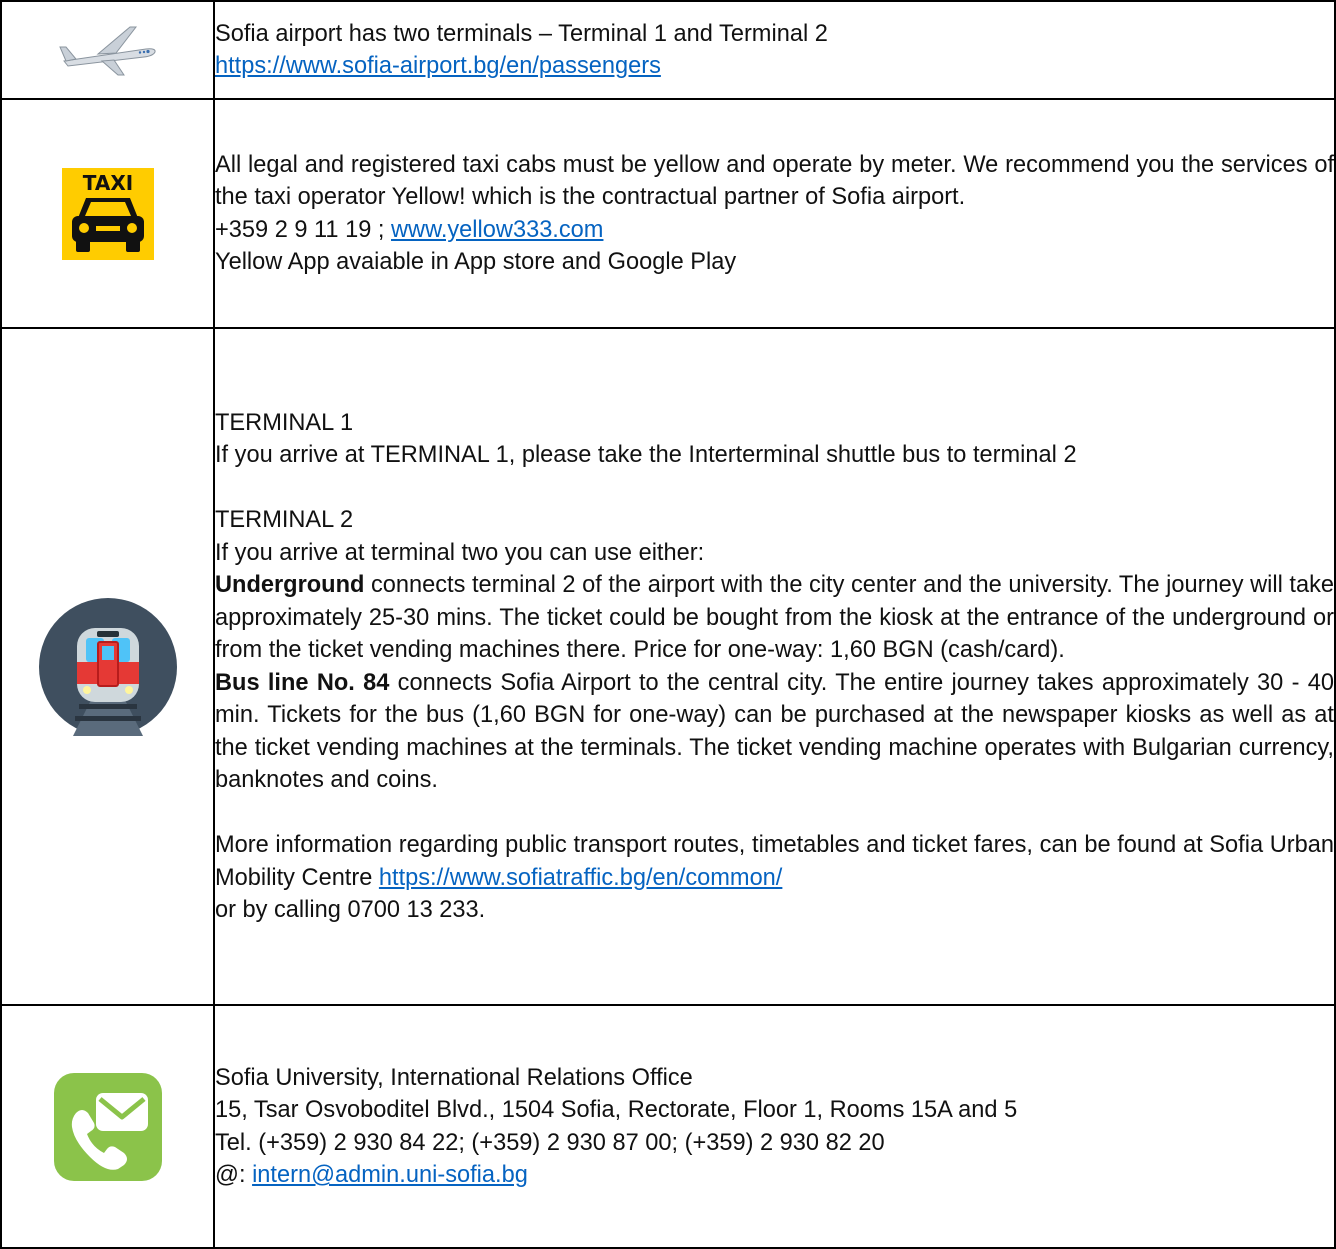 This screenshot has height=1249, width=1336. What do you see at coordinates (107, 183) in the screenshot?
I see `taxi-sign-text: TAXI` at bounding box center [107, 183].